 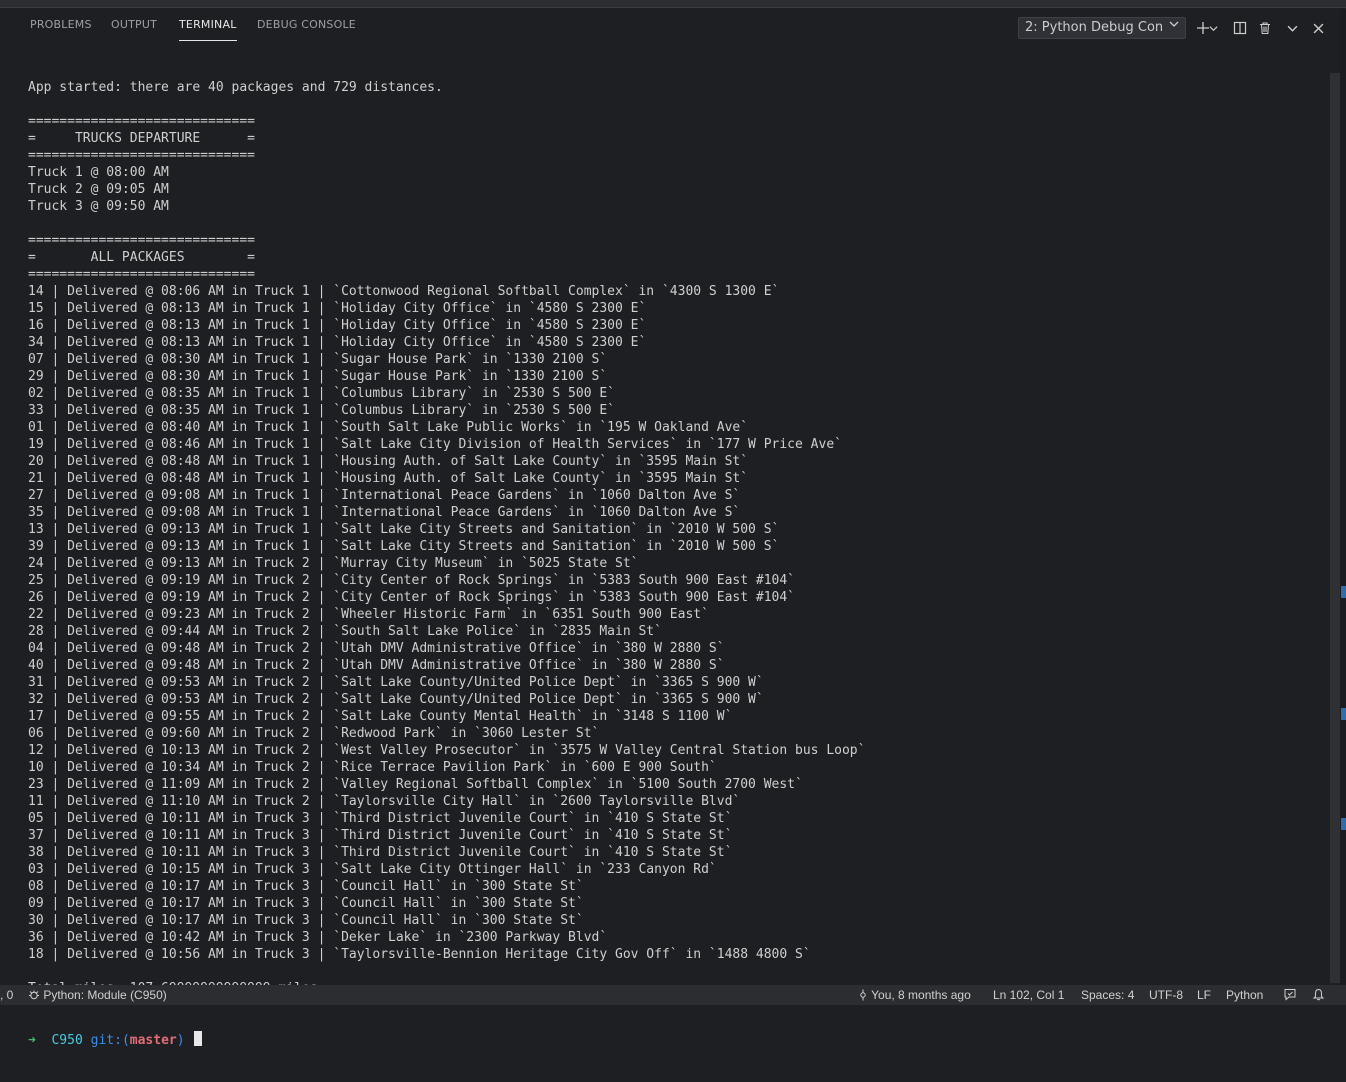 What do you see at coordinates (1166, 995) in the screenshot?
I see `status-encoding: UTF-8` at bounding box center [1166, 995].